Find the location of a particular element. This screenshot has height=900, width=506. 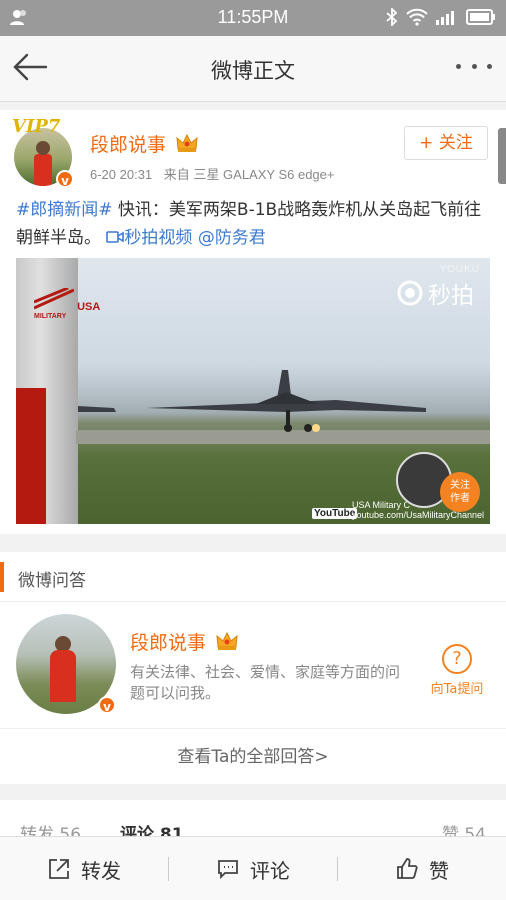

repost-button: 转发 is located at coordinates (84, 868).